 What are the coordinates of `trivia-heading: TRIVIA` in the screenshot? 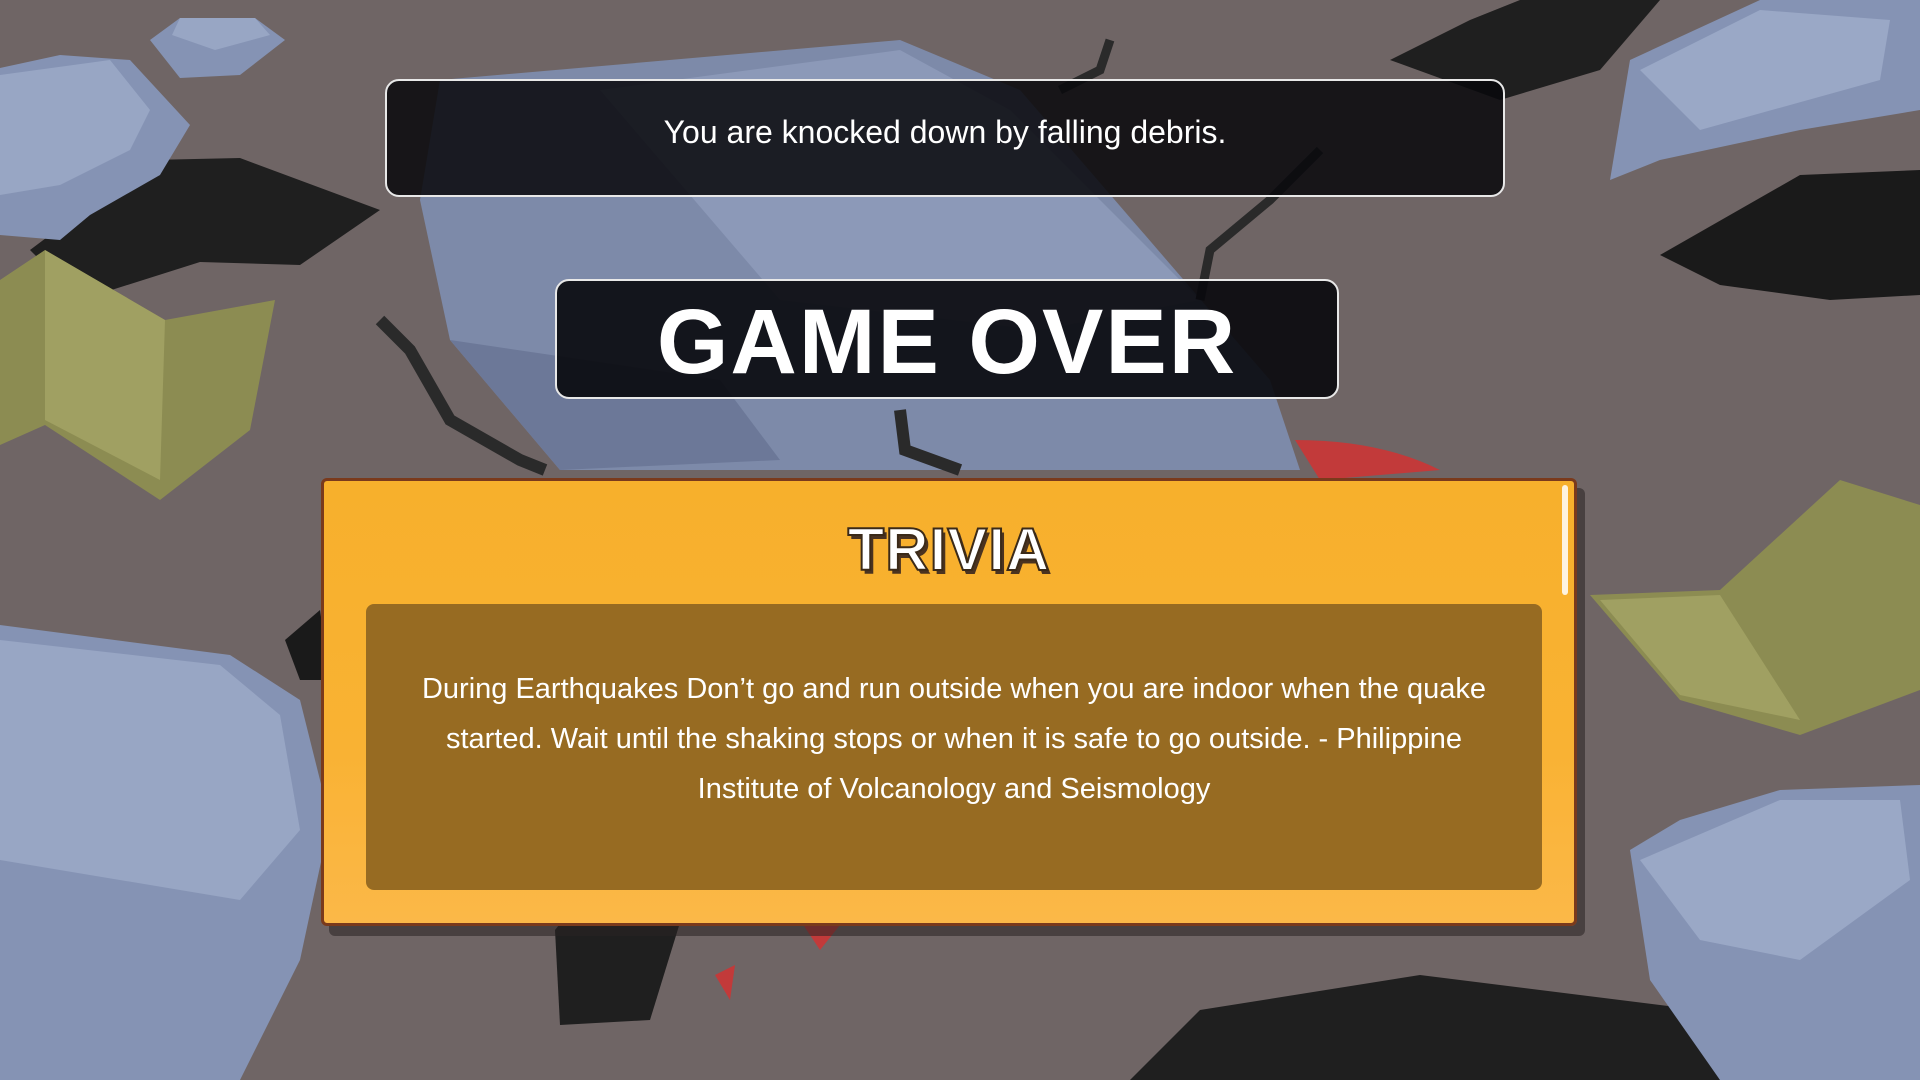 It's located at (949, 549).